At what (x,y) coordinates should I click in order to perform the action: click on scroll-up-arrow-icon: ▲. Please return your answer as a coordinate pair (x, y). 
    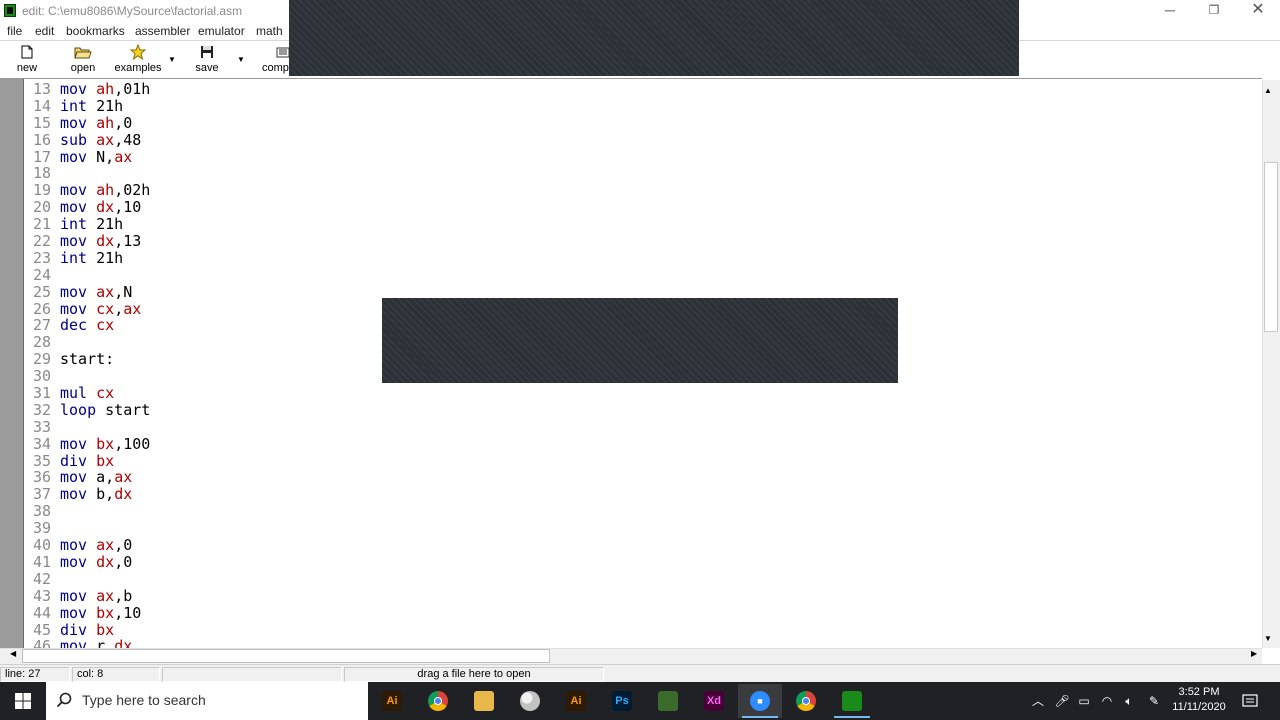
    Looking at the image, I should click on (1268, 90).